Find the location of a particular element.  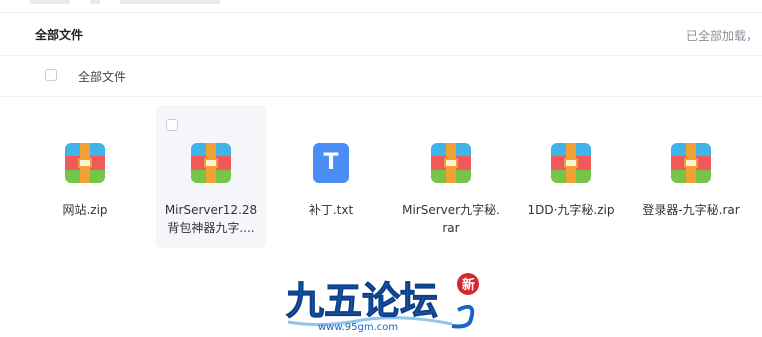

file-name: 补丁.txt is located at coordinates (331, 210).